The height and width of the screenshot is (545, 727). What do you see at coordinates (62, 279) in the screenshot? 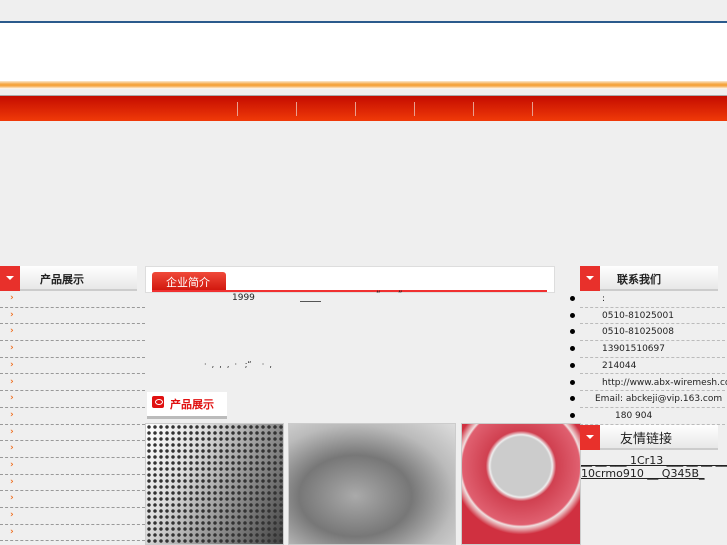
I see `sidebar-title: 产品展示` at bounding box center [62, 279].